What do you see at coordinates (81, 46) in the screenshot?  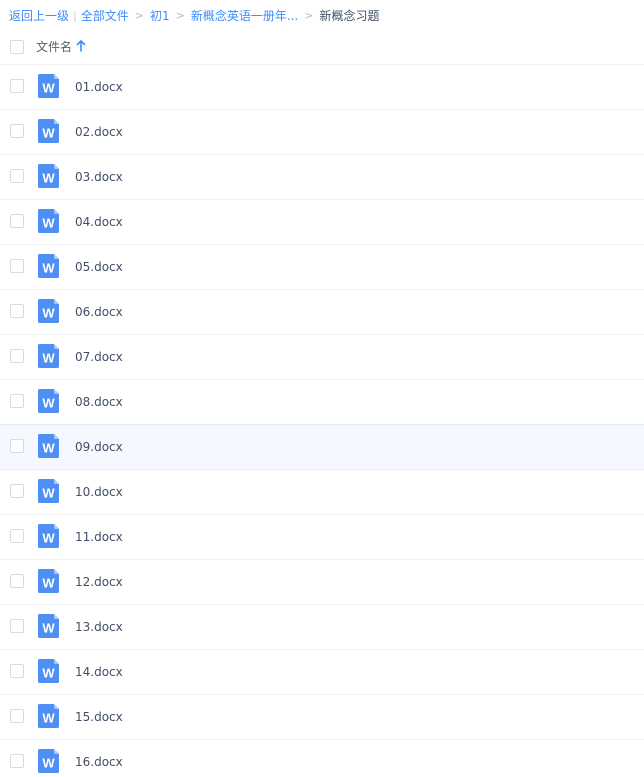 I see `arrow-up-icon` at bounding box center [81, 46].